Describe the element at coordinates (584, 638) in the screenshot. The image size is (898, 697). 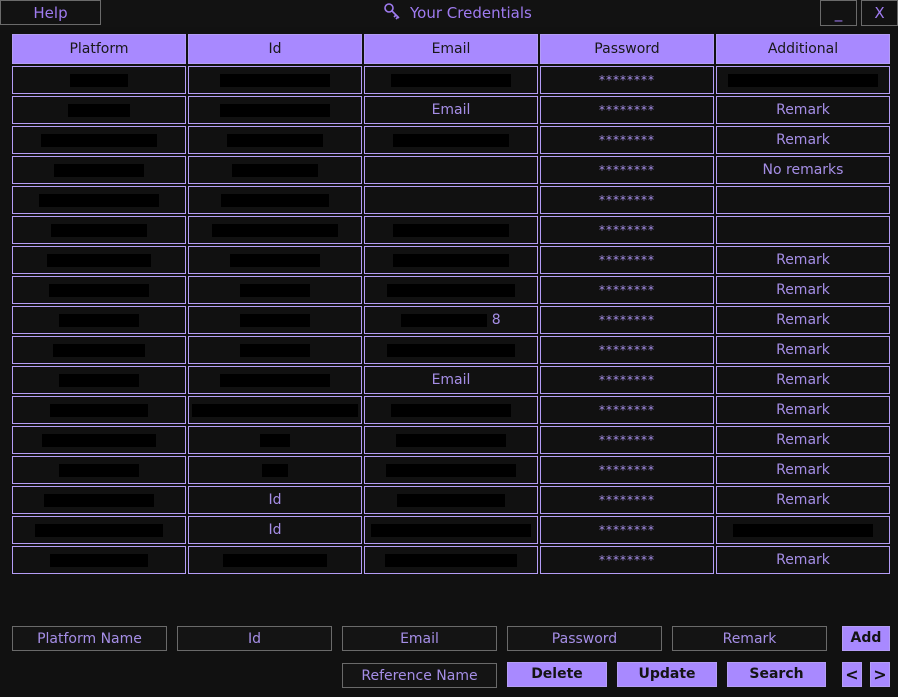
I see `password-input` at that location.